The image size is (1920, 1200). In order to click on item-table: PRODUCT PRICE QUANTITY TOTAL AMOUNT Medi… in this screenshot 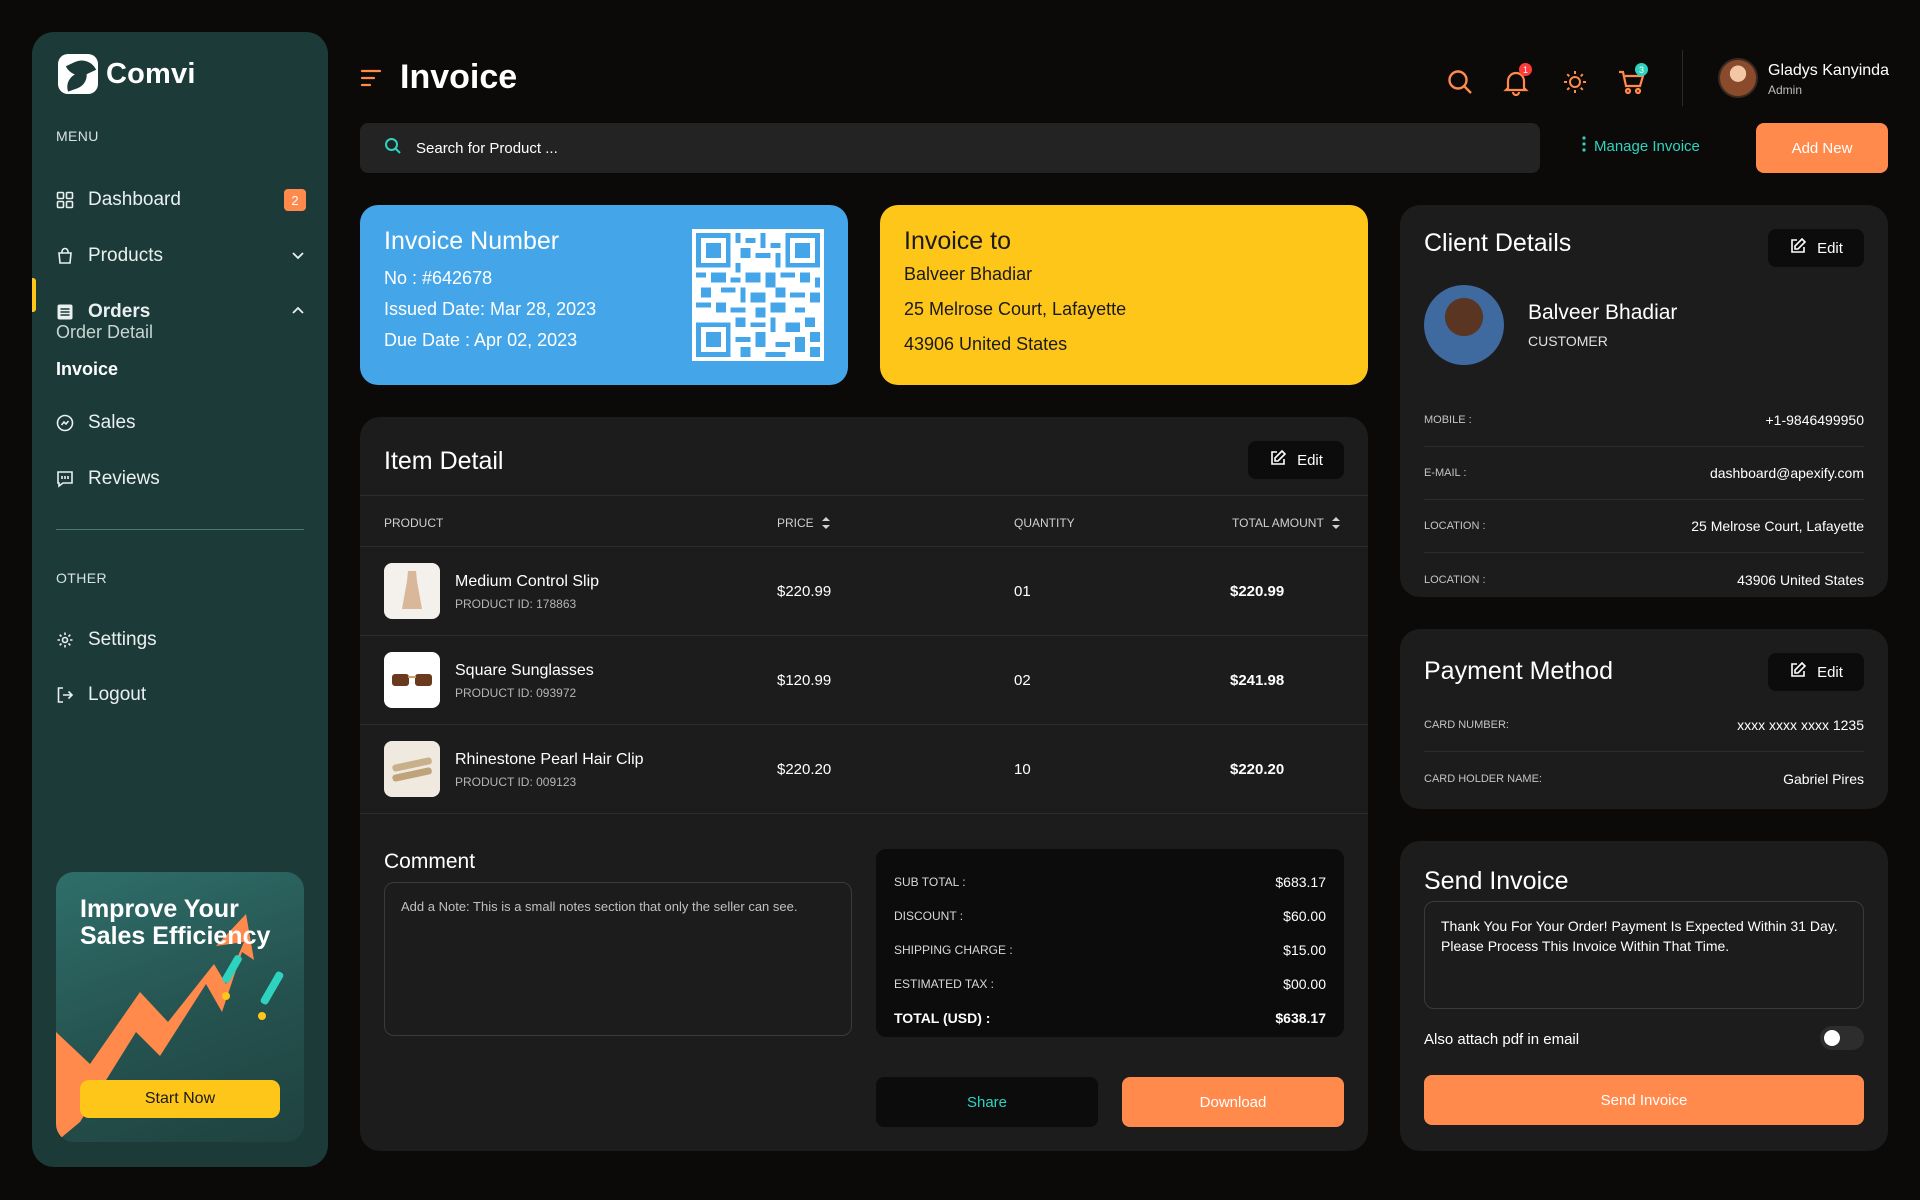, I will do `click(864, 654)`.